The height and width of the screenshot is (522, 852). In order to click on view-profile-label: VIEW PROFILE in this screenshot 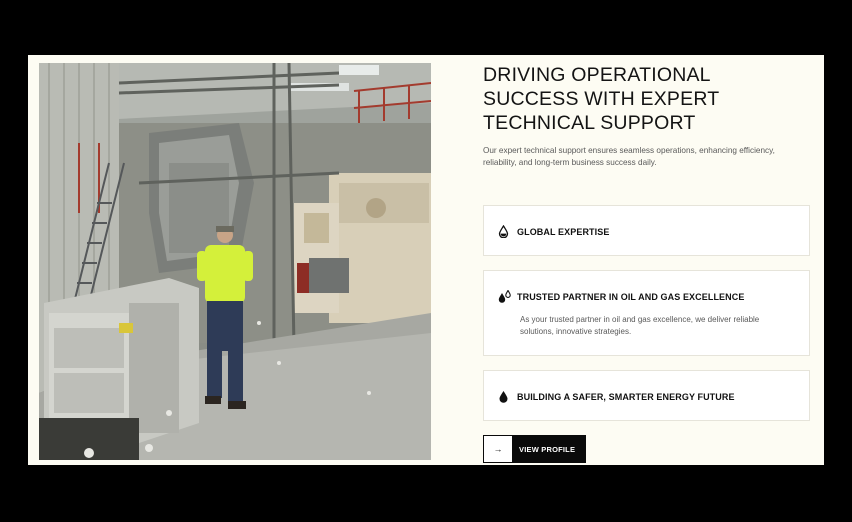, I will do `click(547, 449)`.